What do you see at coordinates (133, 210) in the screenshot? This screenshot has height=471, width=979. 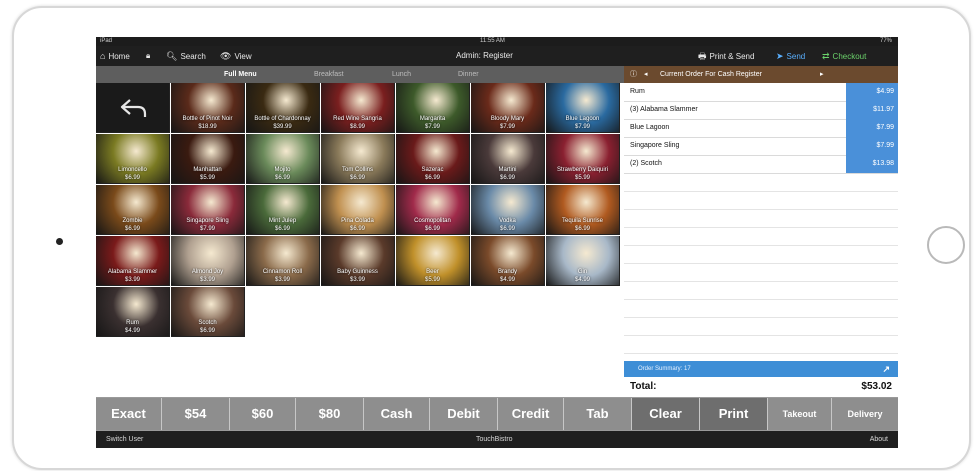 I see `drink-tile: Zombie $6.99` at bounding box center [133, 210].